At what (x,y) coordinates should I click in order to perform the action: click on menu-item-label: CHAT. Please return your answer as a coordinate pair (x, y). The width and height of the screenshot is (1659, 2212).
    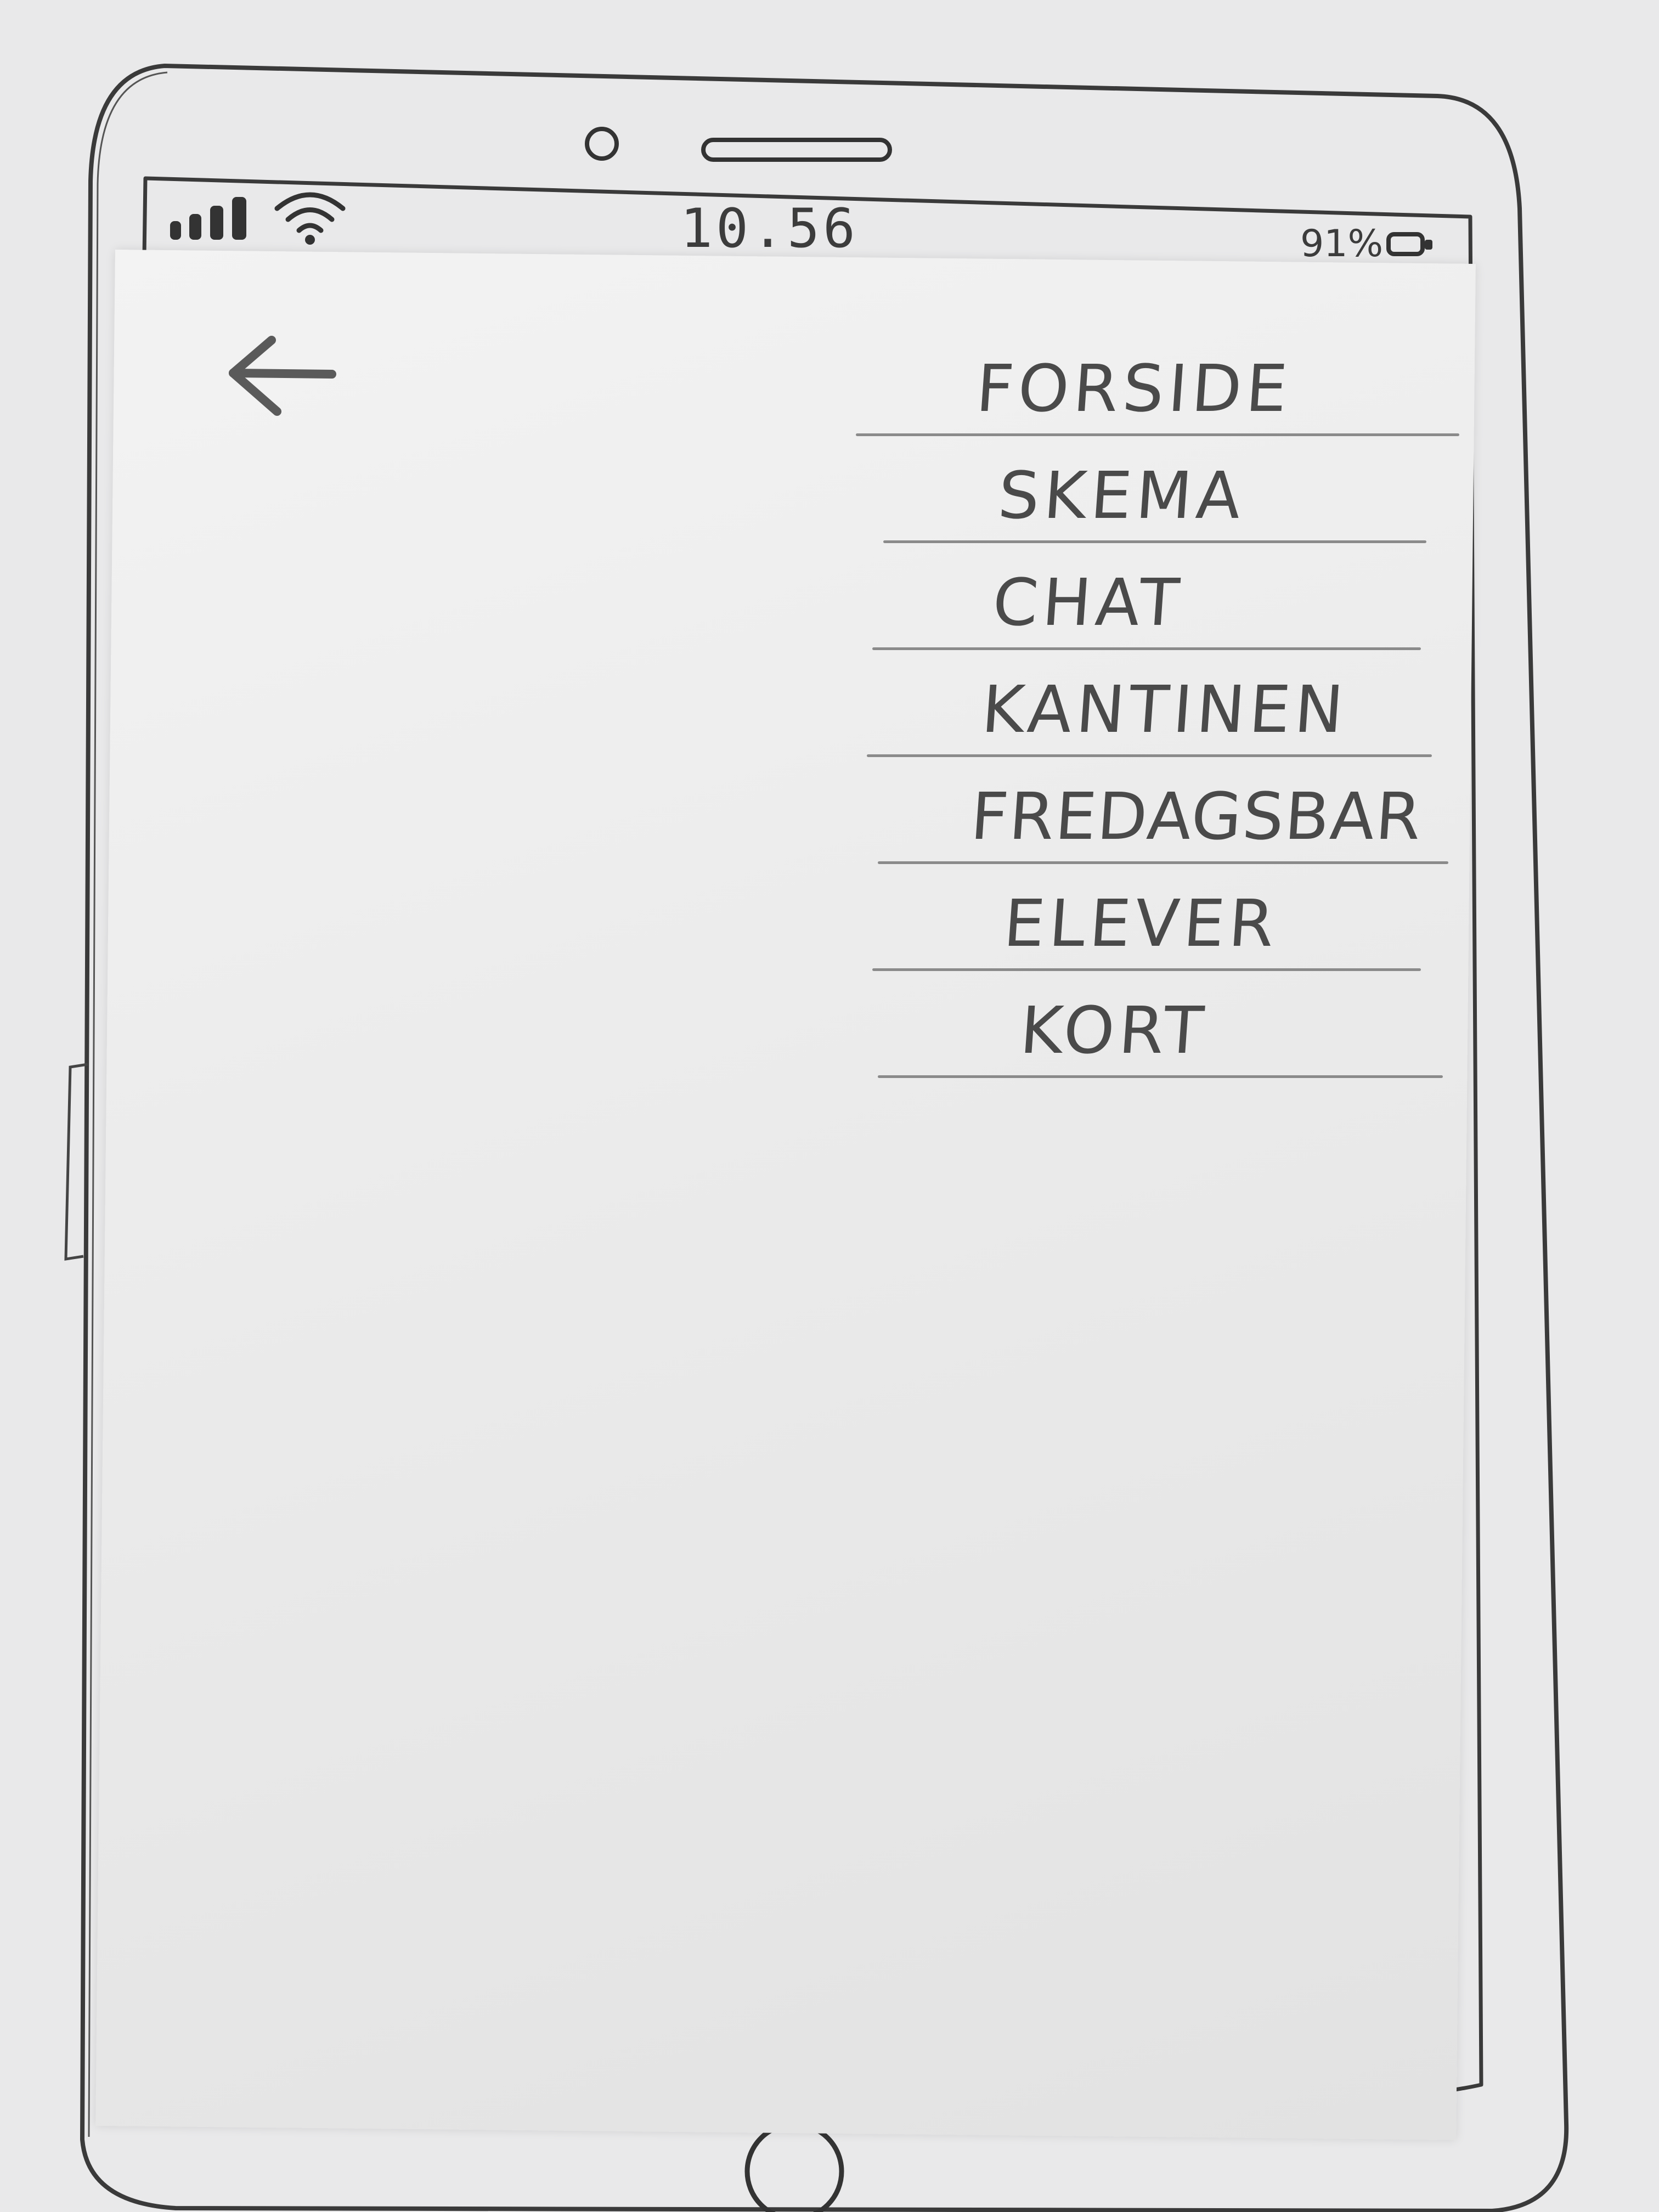
    Looking at the image, I should click on (1088, 603).